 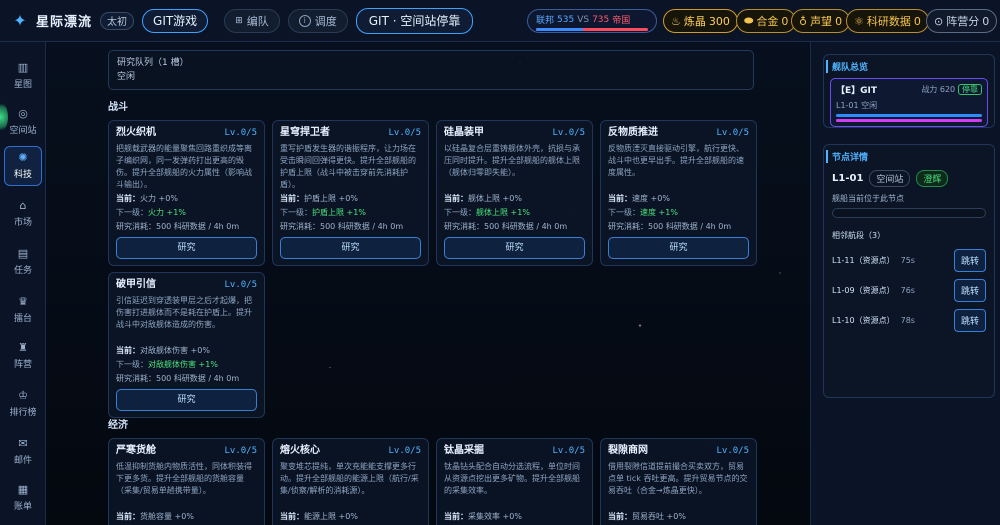 What do you see at coordinates (857, 91) in the screenshot?
I see `fleet-name: 【E】GIT` at bounding box center [857, 91].